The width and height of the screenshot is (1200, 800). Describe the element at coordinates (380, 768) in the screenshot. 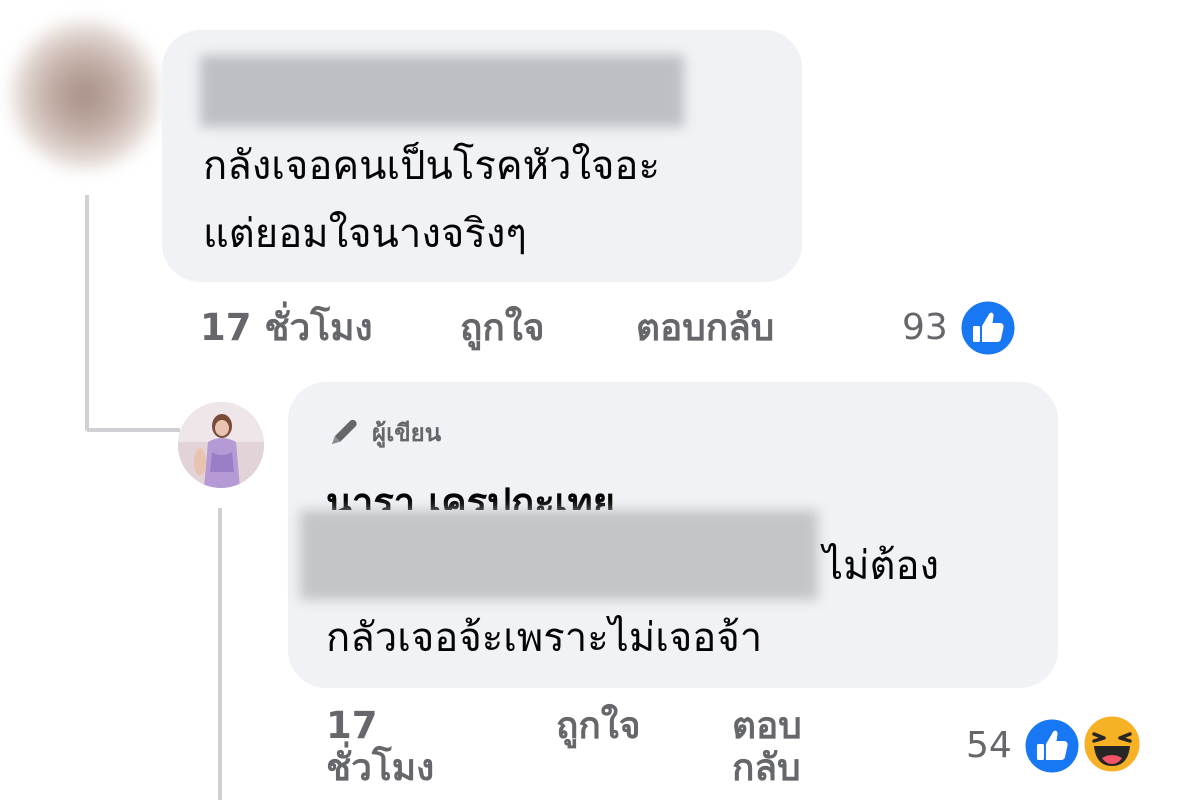

I see `reply-timestamp-line-2: ชั่วโมง` at that location.